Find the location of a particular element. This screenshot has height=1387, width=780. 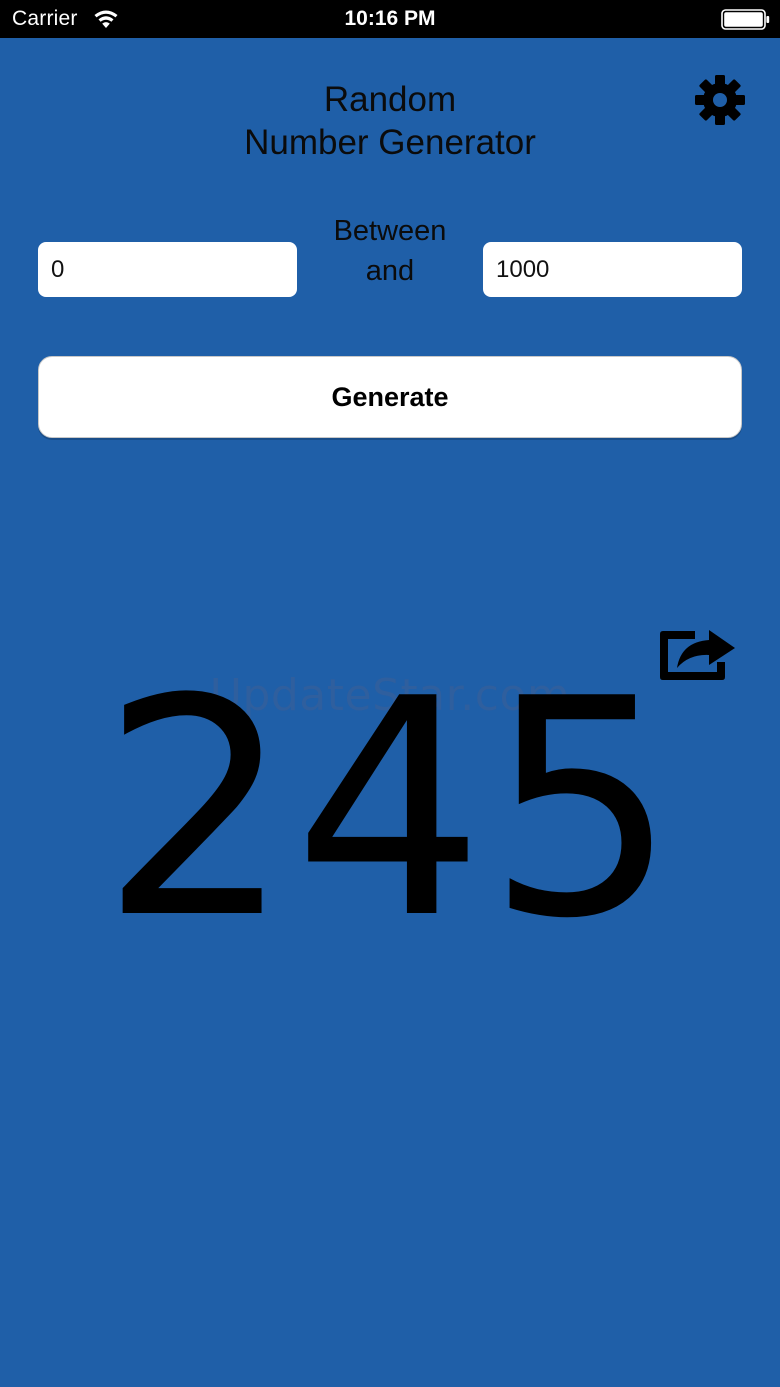

between-text: Between is located at coordinates (390, 231).